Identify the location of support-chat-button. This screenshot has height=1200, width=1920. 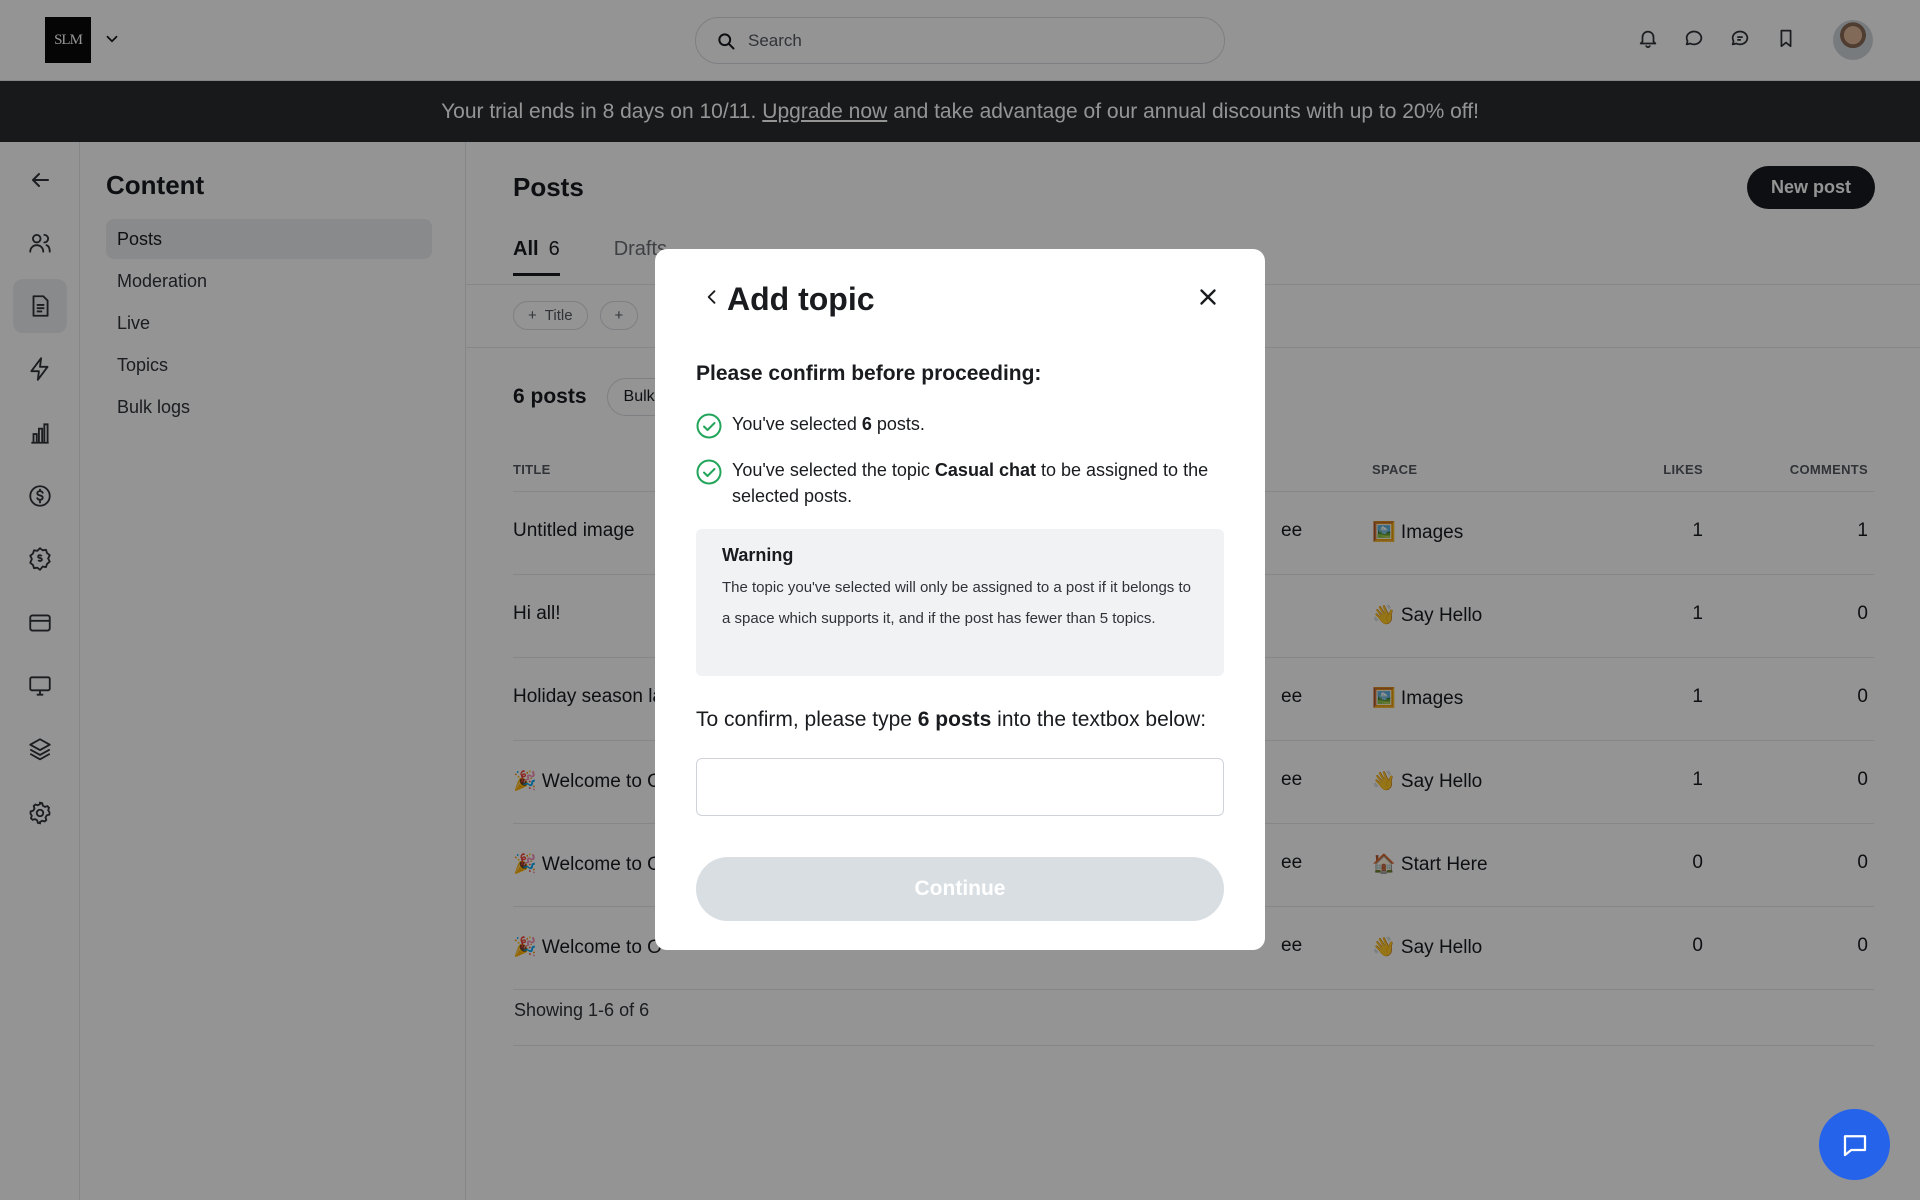
(1854, 1144).